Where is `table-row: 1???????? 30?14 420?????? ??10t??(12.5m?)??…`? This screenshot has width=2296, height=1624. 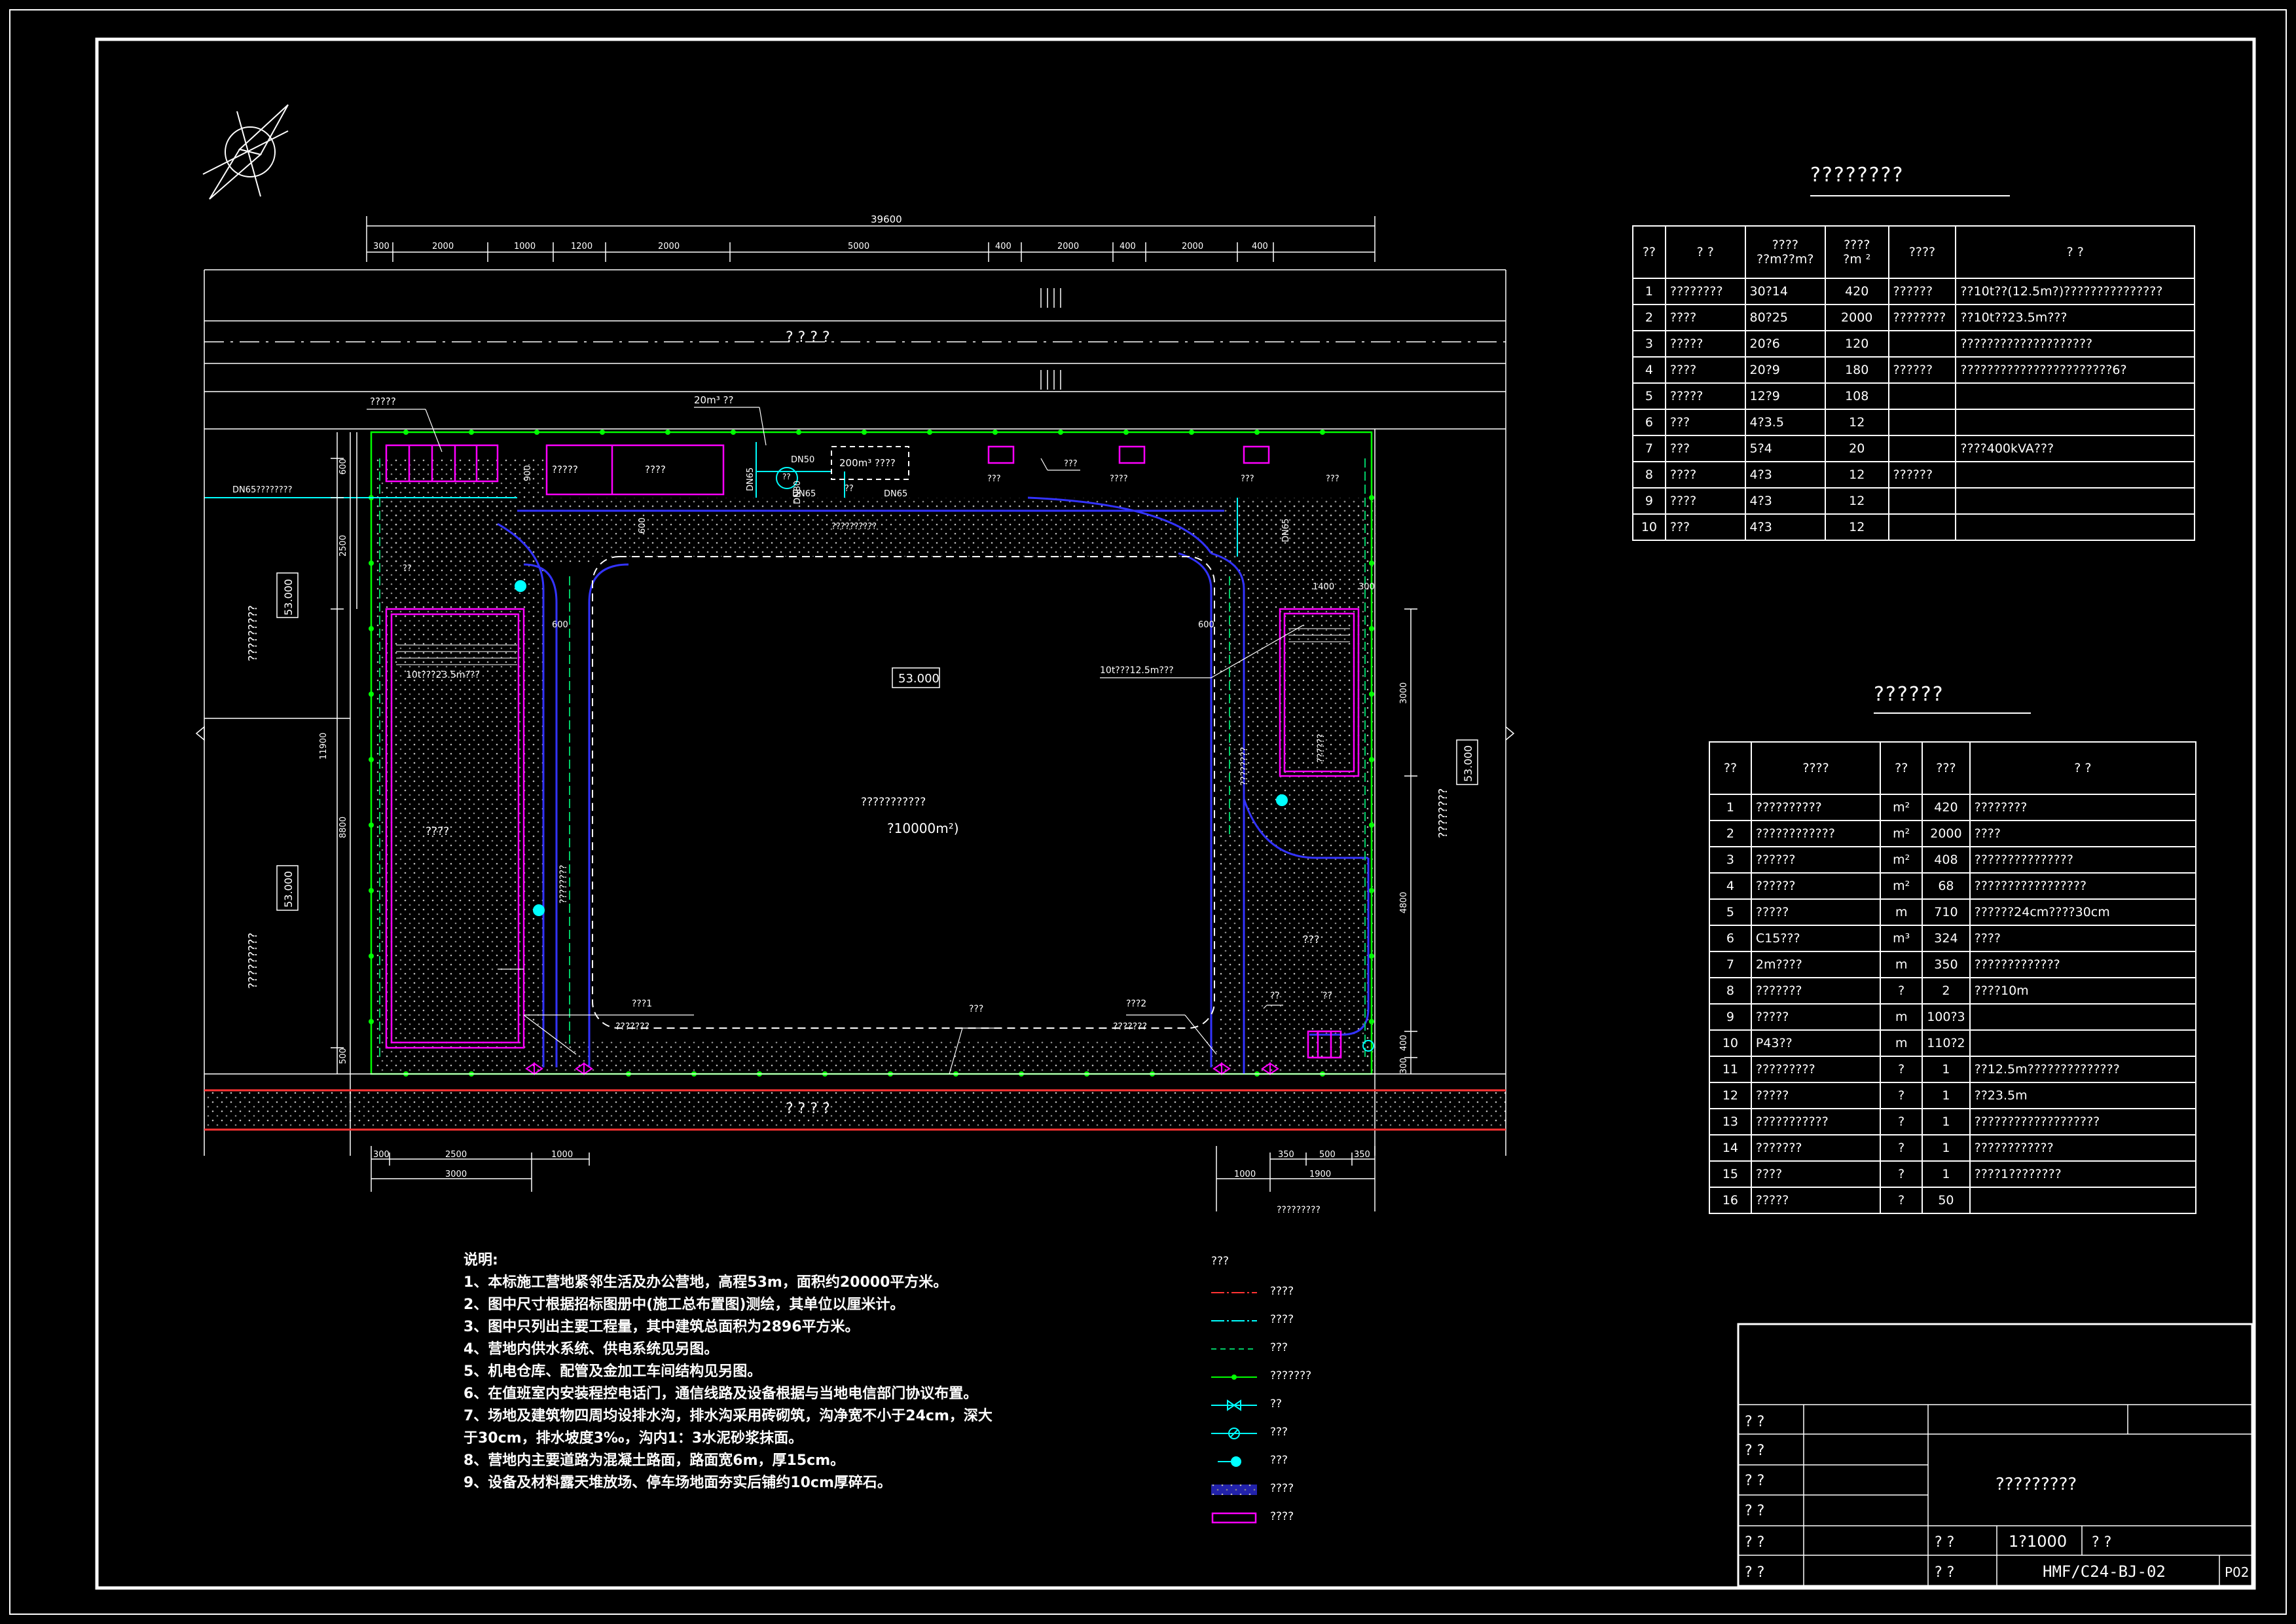 table-row: 1???????? 30?14 420?????? ??10t??(12.5m?)??… is located at coordinates (1913, 291).